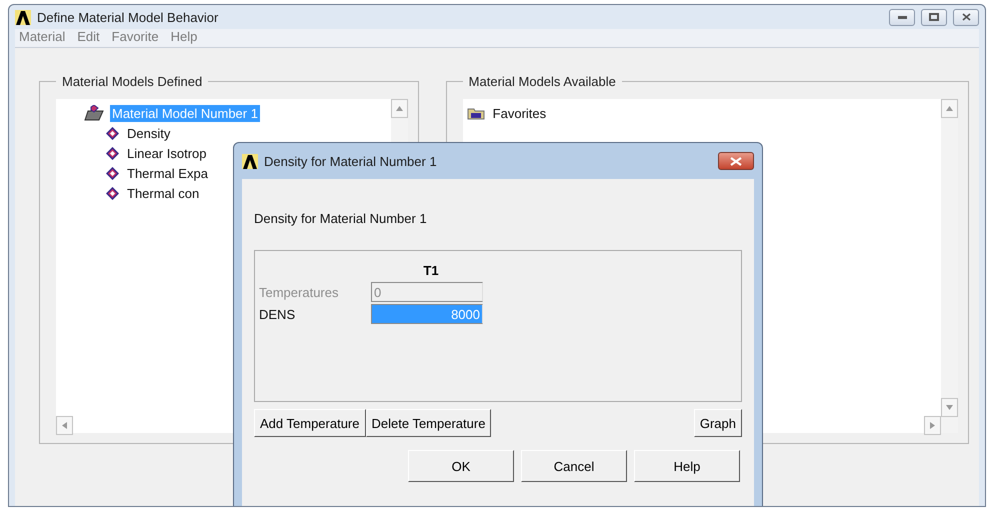 The width and height of the screenshot is (992, 509). Describe the element at coordinates (687, 466) in the screenshot. I see `dialog-button: Help` at that location.